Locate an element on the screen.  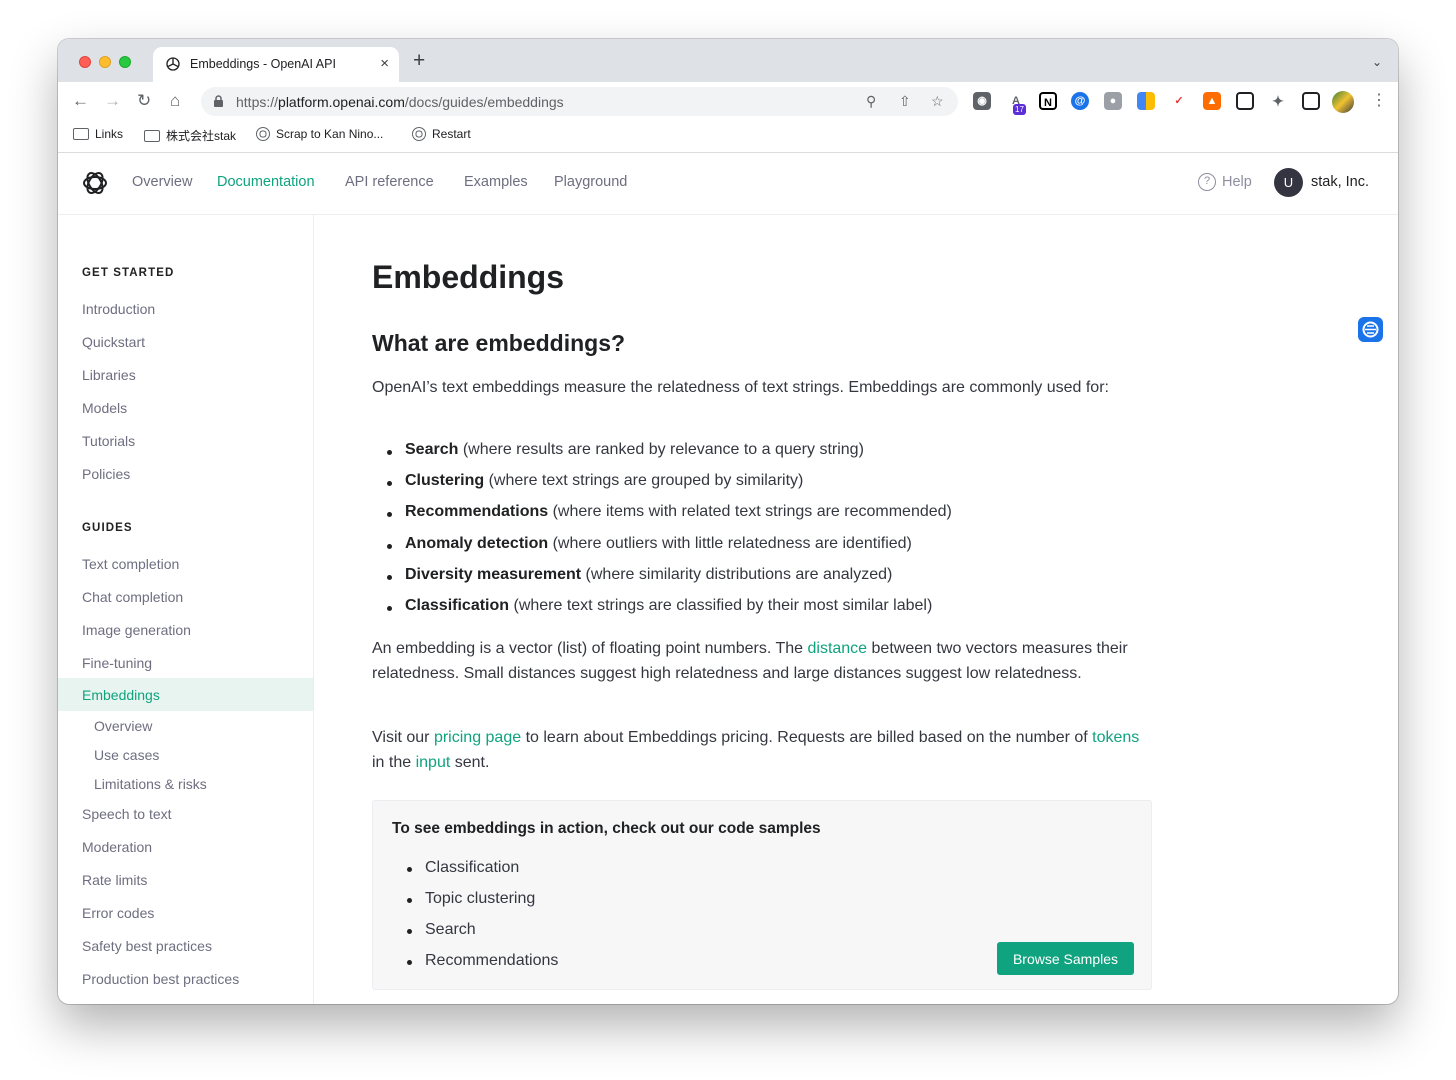
sidebar-item-speech-to-text: Speech to text is located at coordinates (127, 814).